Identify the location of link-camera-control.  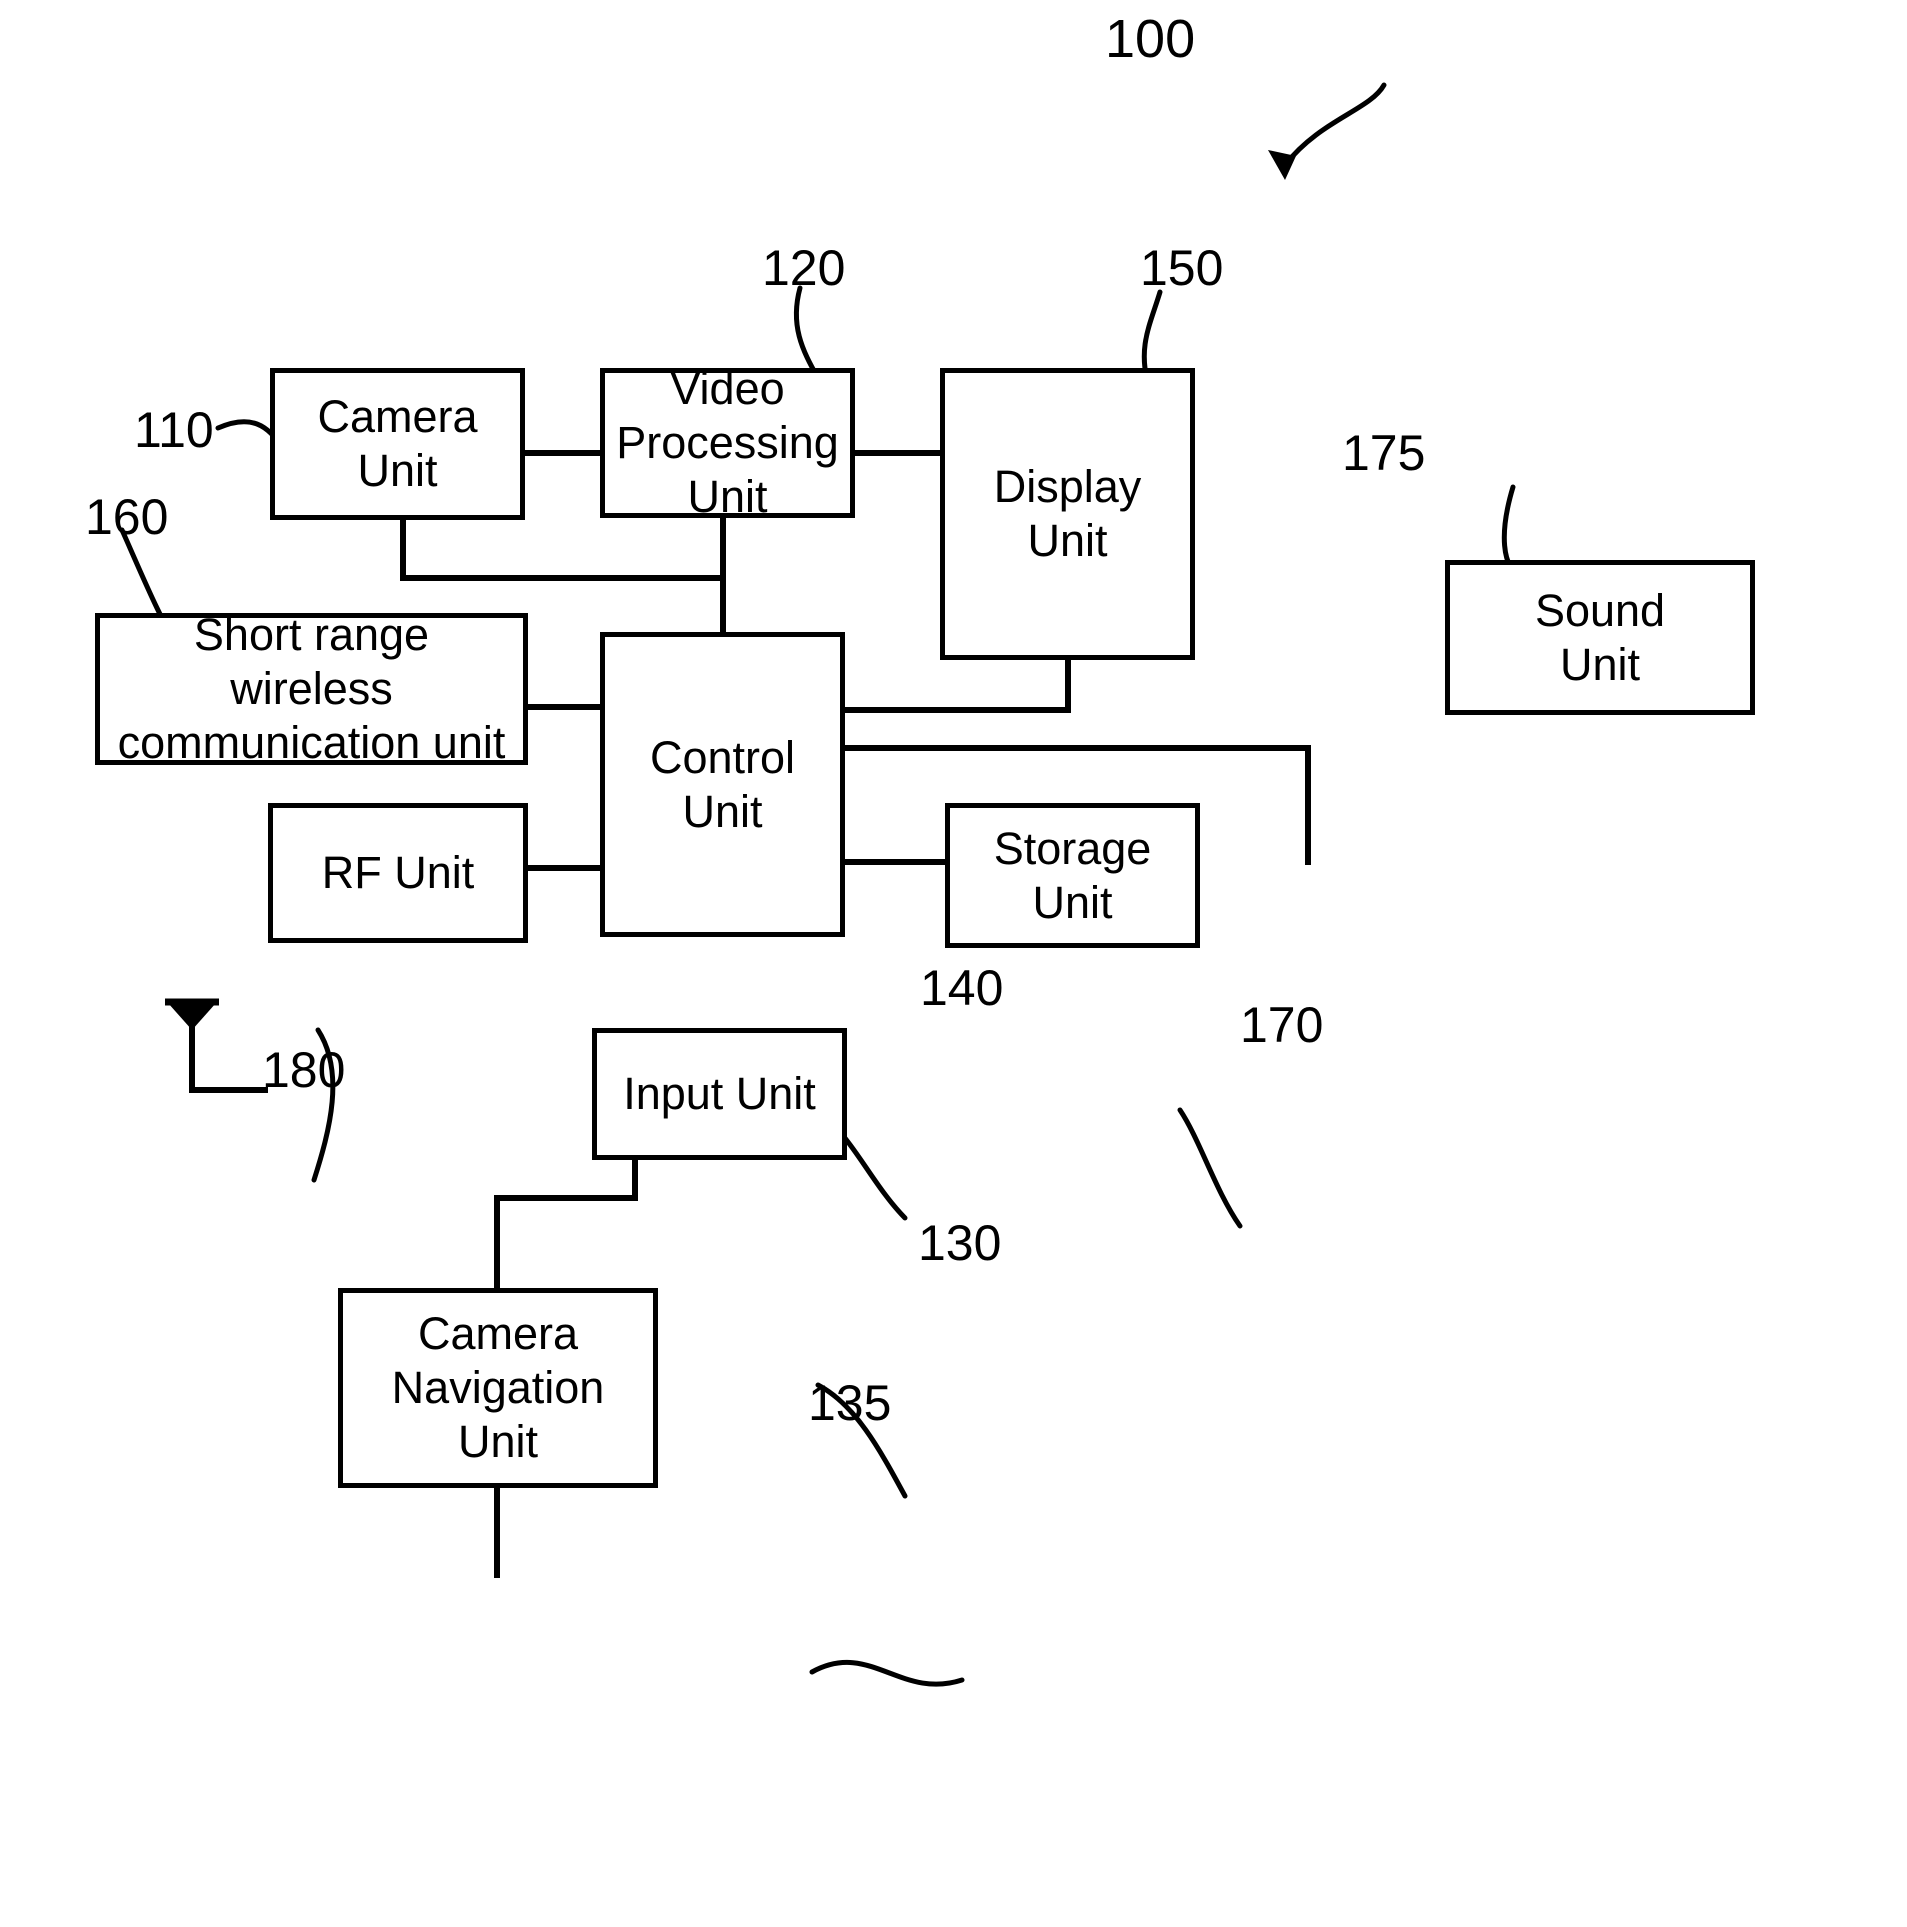
(561, 550).